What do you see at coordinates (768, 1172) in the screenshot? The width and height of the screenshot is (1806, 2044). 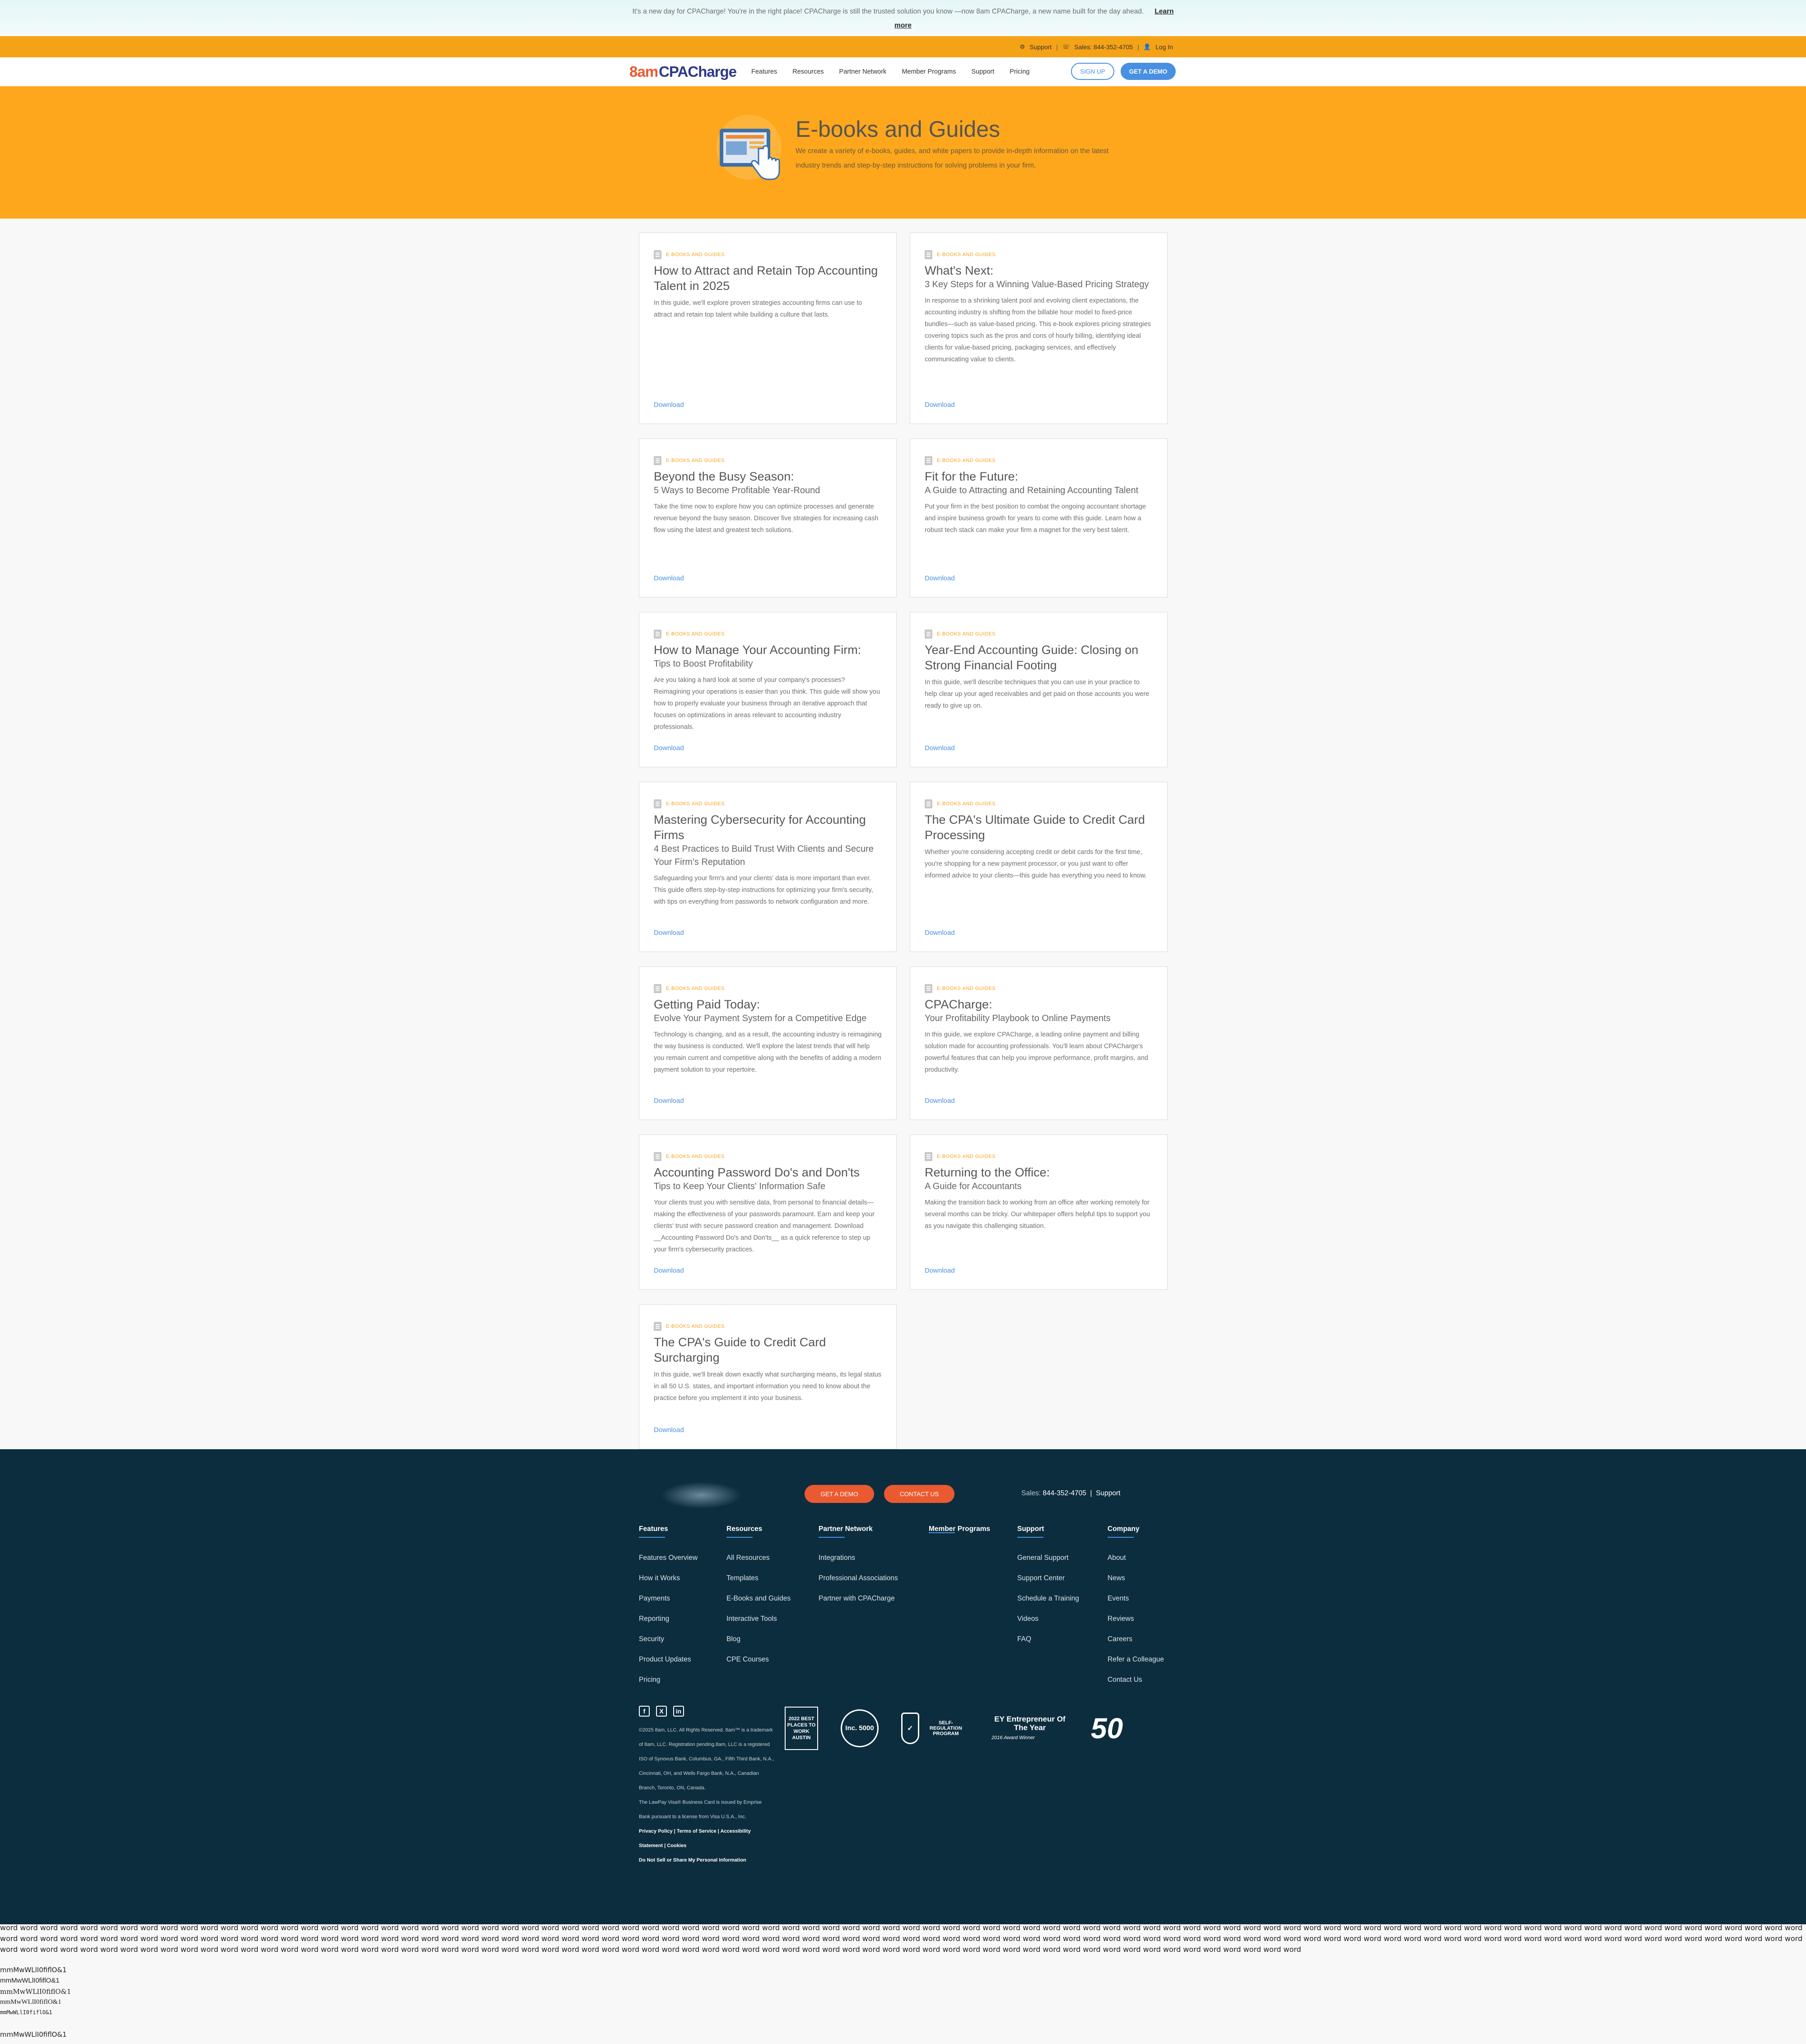 I see `card-title: Accounting Password Do's and Don'ts` at bounding box center [768, 1172].